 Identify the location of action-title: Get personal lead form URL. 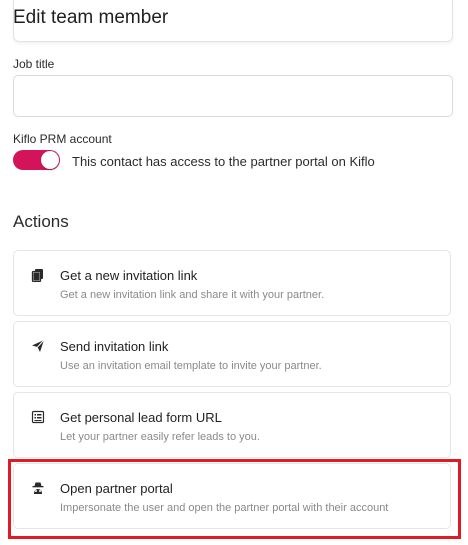
(141, 417).